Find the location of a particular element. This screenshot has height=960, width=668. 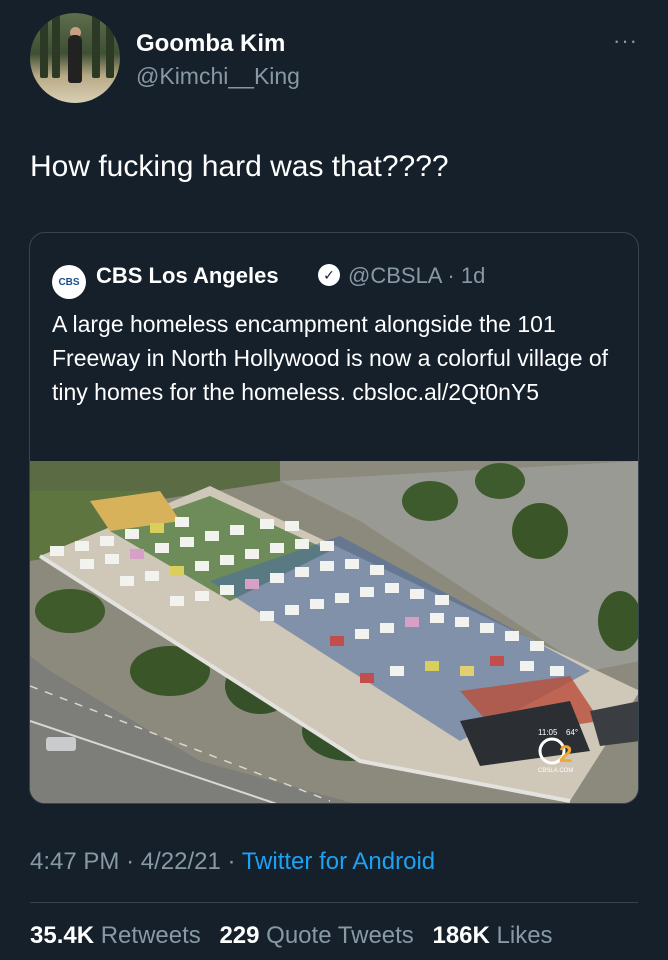

author-avatar is located at coordinates (75, 58).